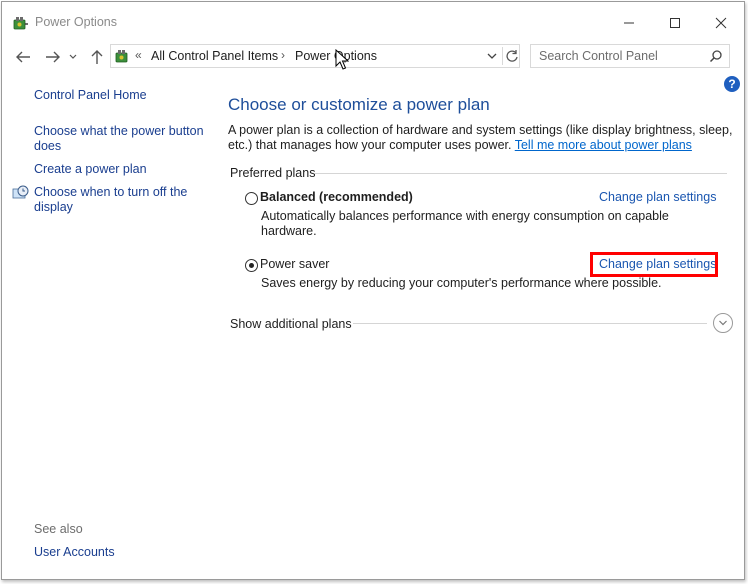 This screenshot has width=748, height=584. What do you see at coordinates (492, 56) in the screenshot?
I see `address-dropdown-icon` at bounding box center [492, 56].